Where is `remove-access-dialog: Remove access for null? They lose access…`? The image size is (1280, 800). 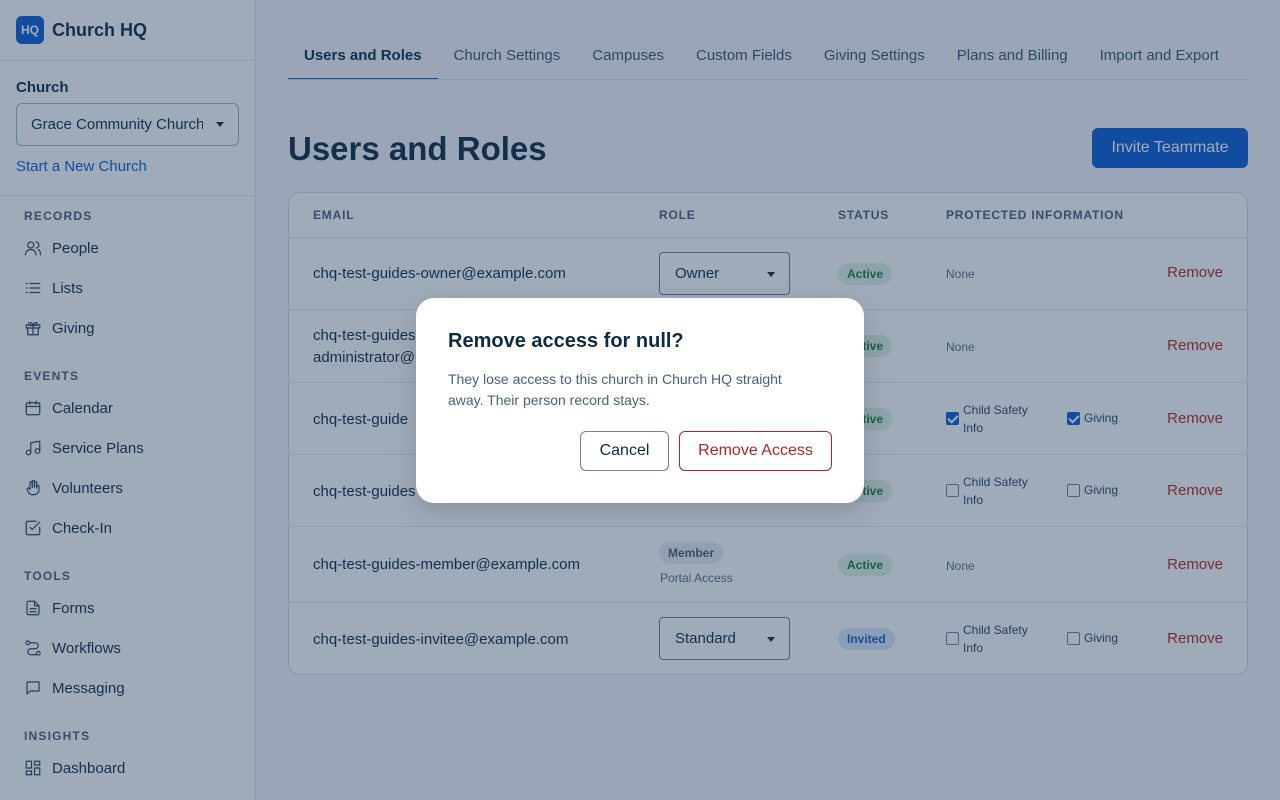 remove-access-dialog: Remove access for null? They lose access… is located at coordinates (640, 400).